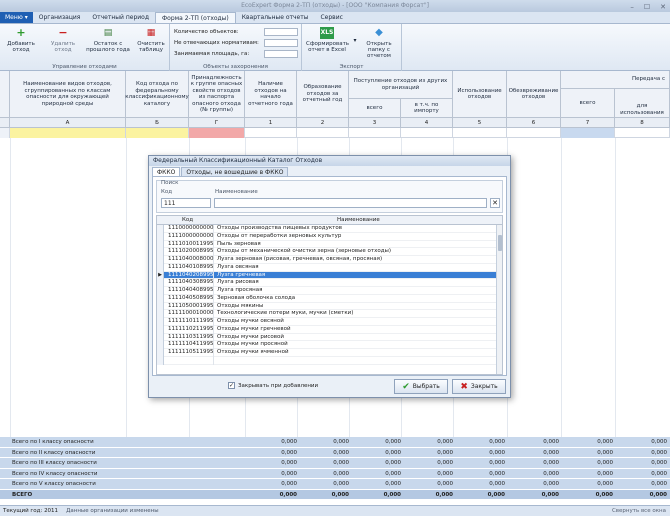 The image size is (670, 516). Describe the element at coordinates (480, 123) in the screenshot. I see `col-num-5: 5` at that location.